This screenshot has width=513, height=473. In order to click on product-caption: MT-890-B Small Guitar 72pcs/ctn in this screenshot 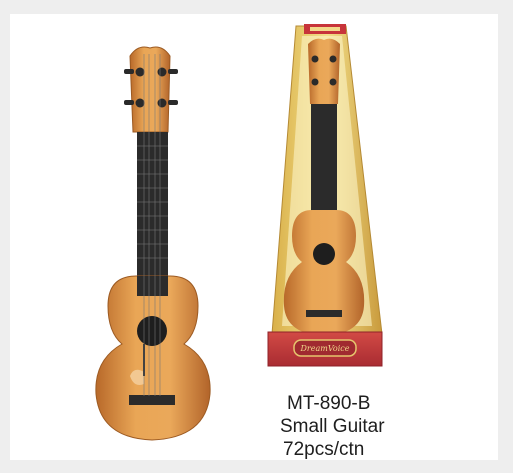, I will do `click(332, 426)`.